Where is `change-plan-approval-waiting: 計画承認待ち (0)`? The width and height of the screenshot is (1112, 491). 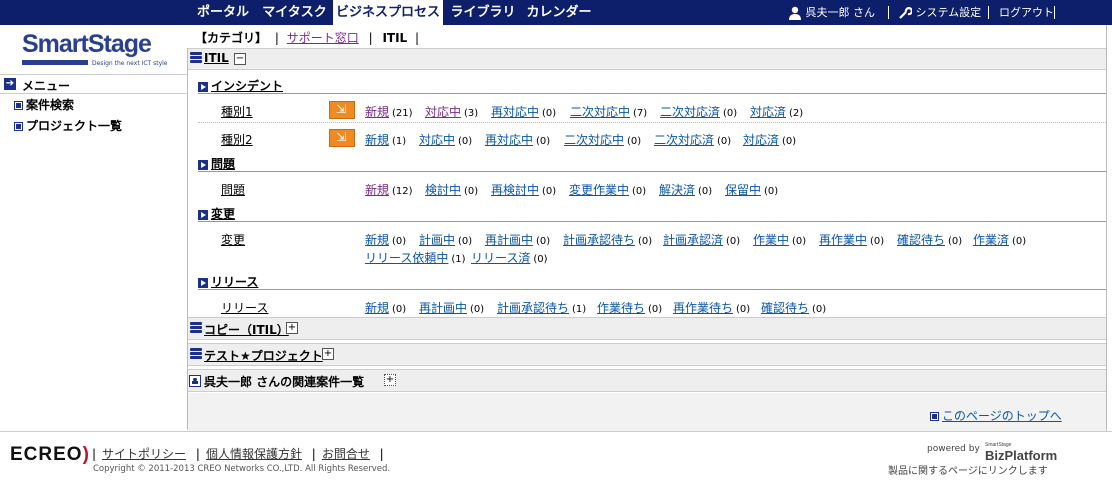 change-plan-approval-waiting: 計画承認待ち (0) is located at coordinates (607, 239).